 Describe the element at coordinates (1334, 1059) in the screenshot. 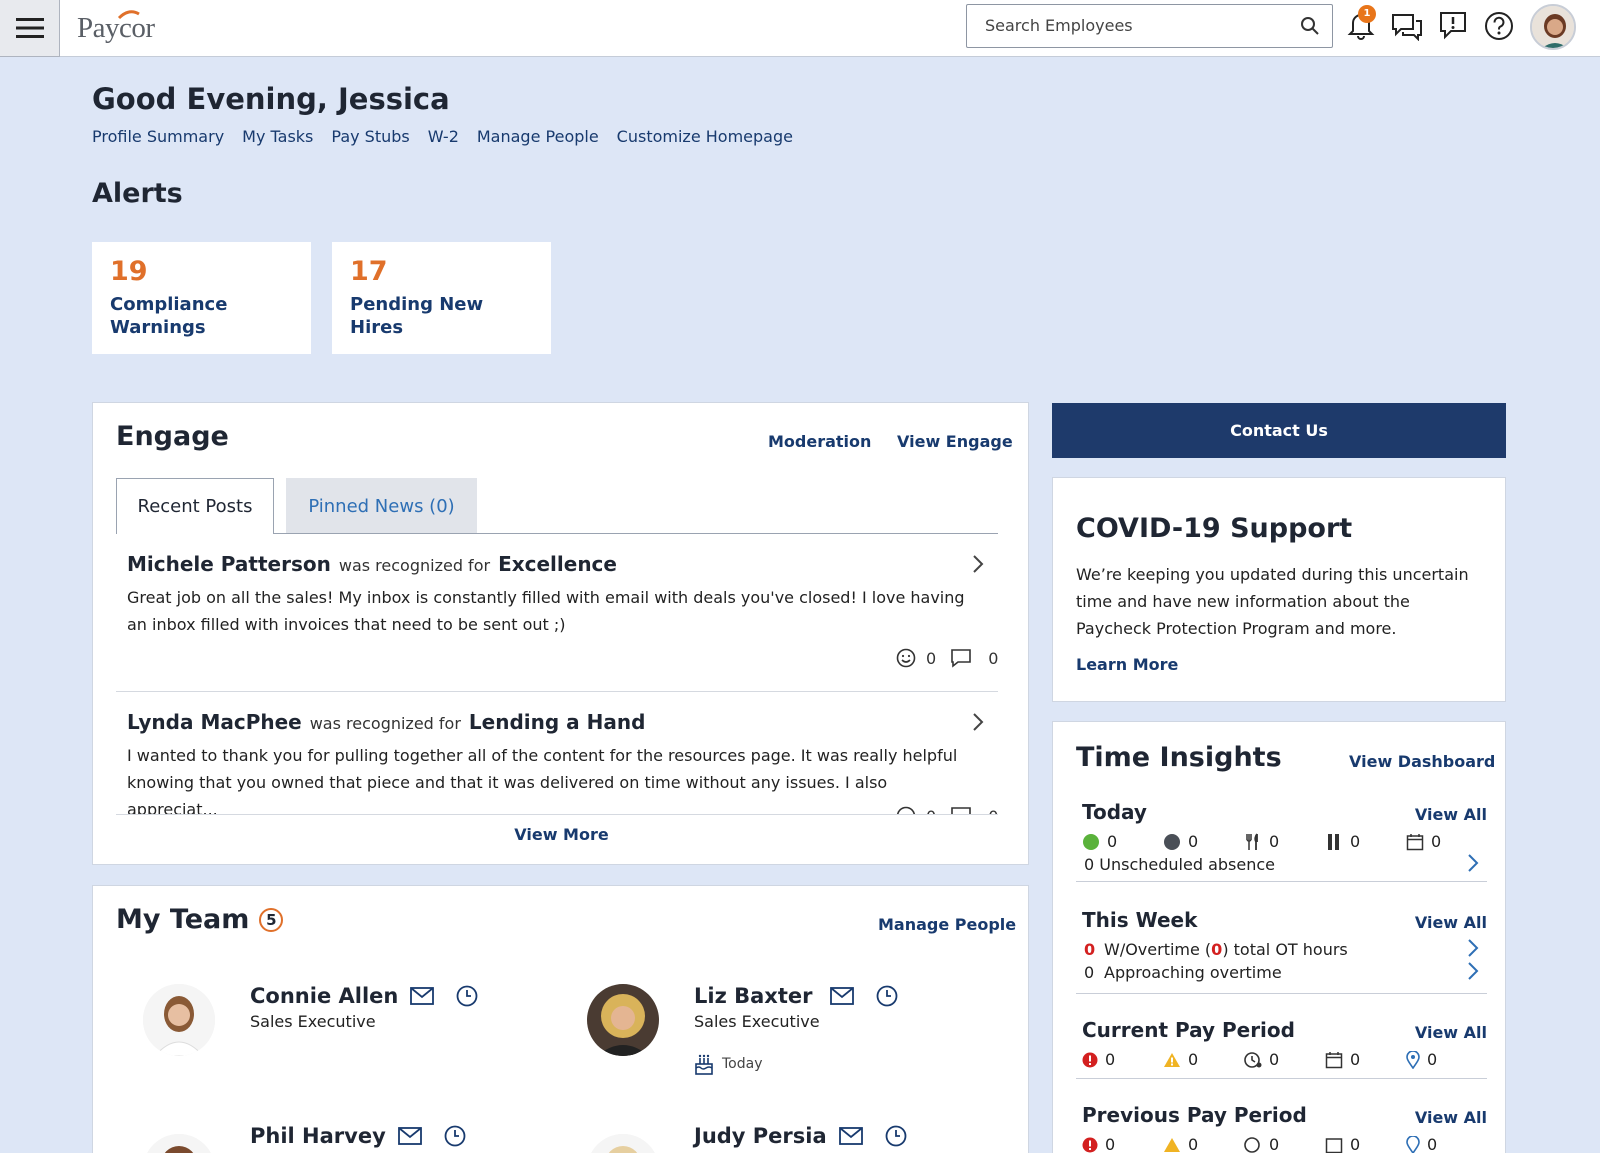

I see `calendar-grid-icon` at that location.